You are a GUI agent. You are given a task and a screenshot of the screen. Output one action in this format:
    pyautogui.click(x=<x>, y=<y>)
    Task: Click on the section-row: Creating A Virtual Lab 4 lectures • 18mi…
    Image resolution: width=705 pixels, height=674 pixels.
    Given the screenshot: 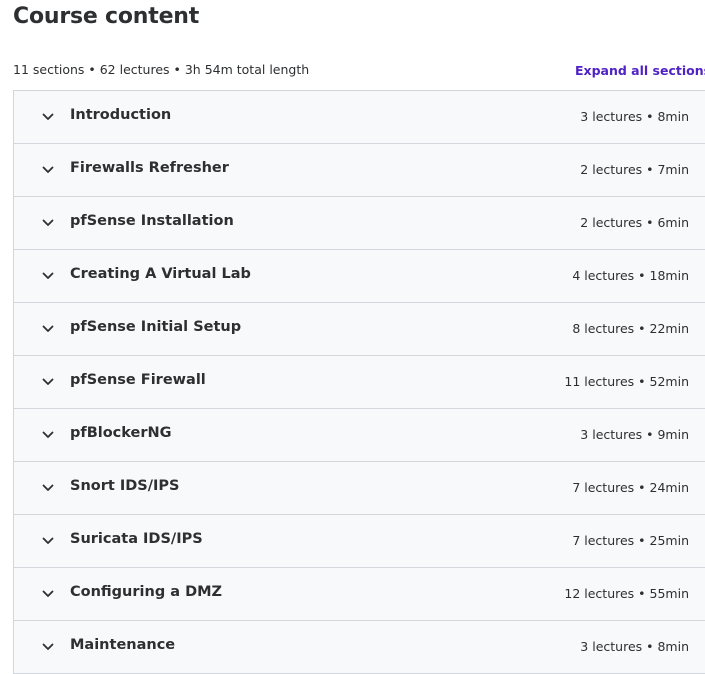 What is the action you would take?
    pyautogui.click(x=359, y=276)
    